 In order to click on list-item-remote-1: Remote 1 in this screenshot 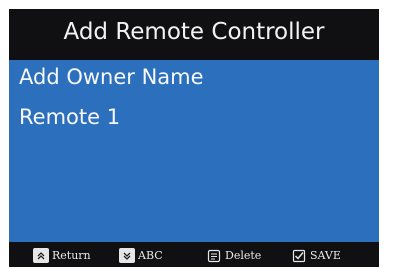, I will do `click(69, 117)`.